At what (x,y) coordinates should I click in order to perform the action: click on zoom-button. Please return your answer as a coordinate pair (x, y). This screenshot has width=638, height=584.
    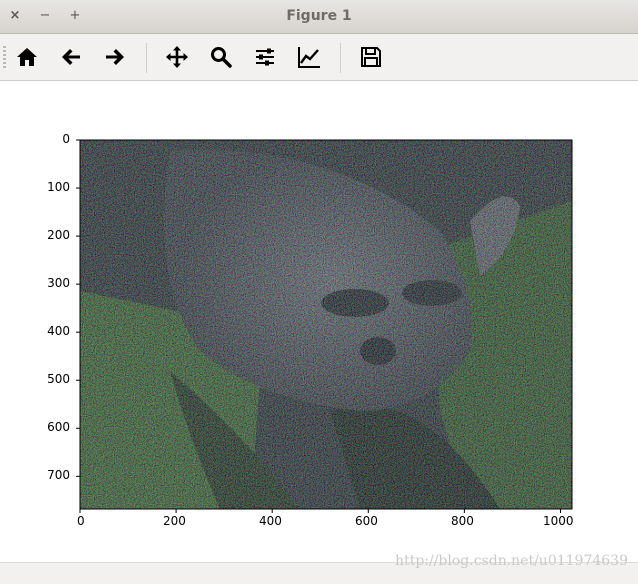
    Looking at the image, I should click on (221, 57).